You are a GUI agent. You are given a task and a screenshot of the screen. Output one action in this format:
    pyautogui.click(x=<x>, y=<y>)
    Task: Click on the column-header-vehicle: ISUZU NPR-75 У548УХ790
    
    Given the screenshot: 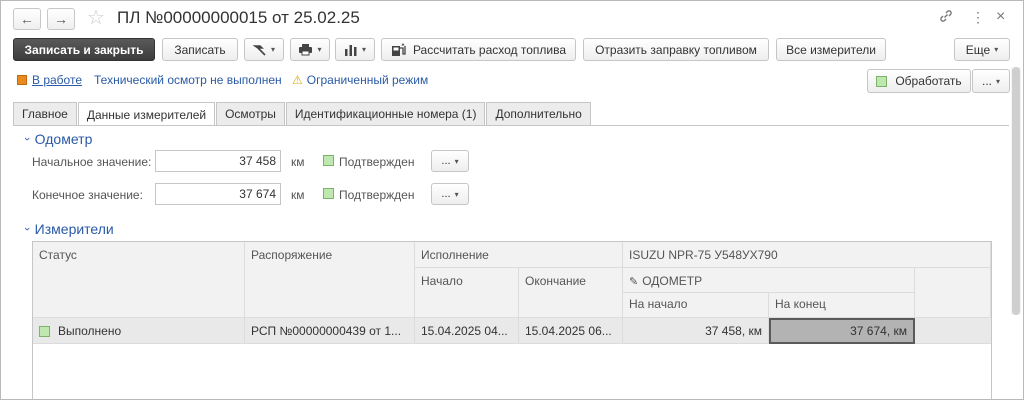 What is the action you would take?
    pyautogui.click(x=807, y=255)
    